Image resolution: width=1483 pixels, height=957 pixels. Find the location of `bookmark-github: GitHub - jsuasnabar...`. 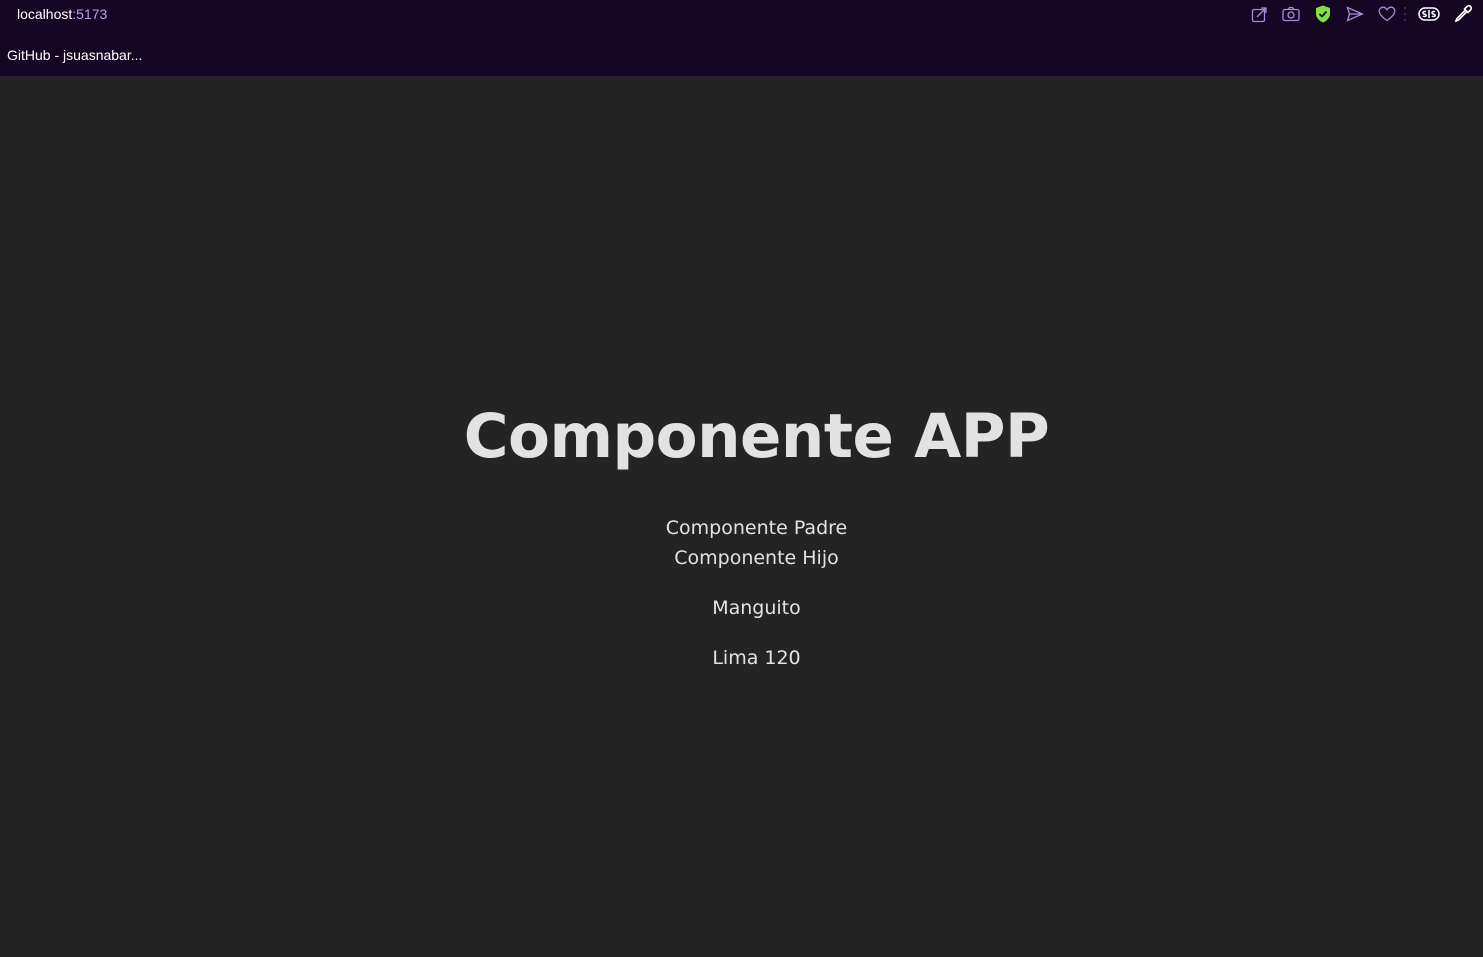

bookmark-github: GitHub - jsuasnabar... is located at coordinates (74, 55).